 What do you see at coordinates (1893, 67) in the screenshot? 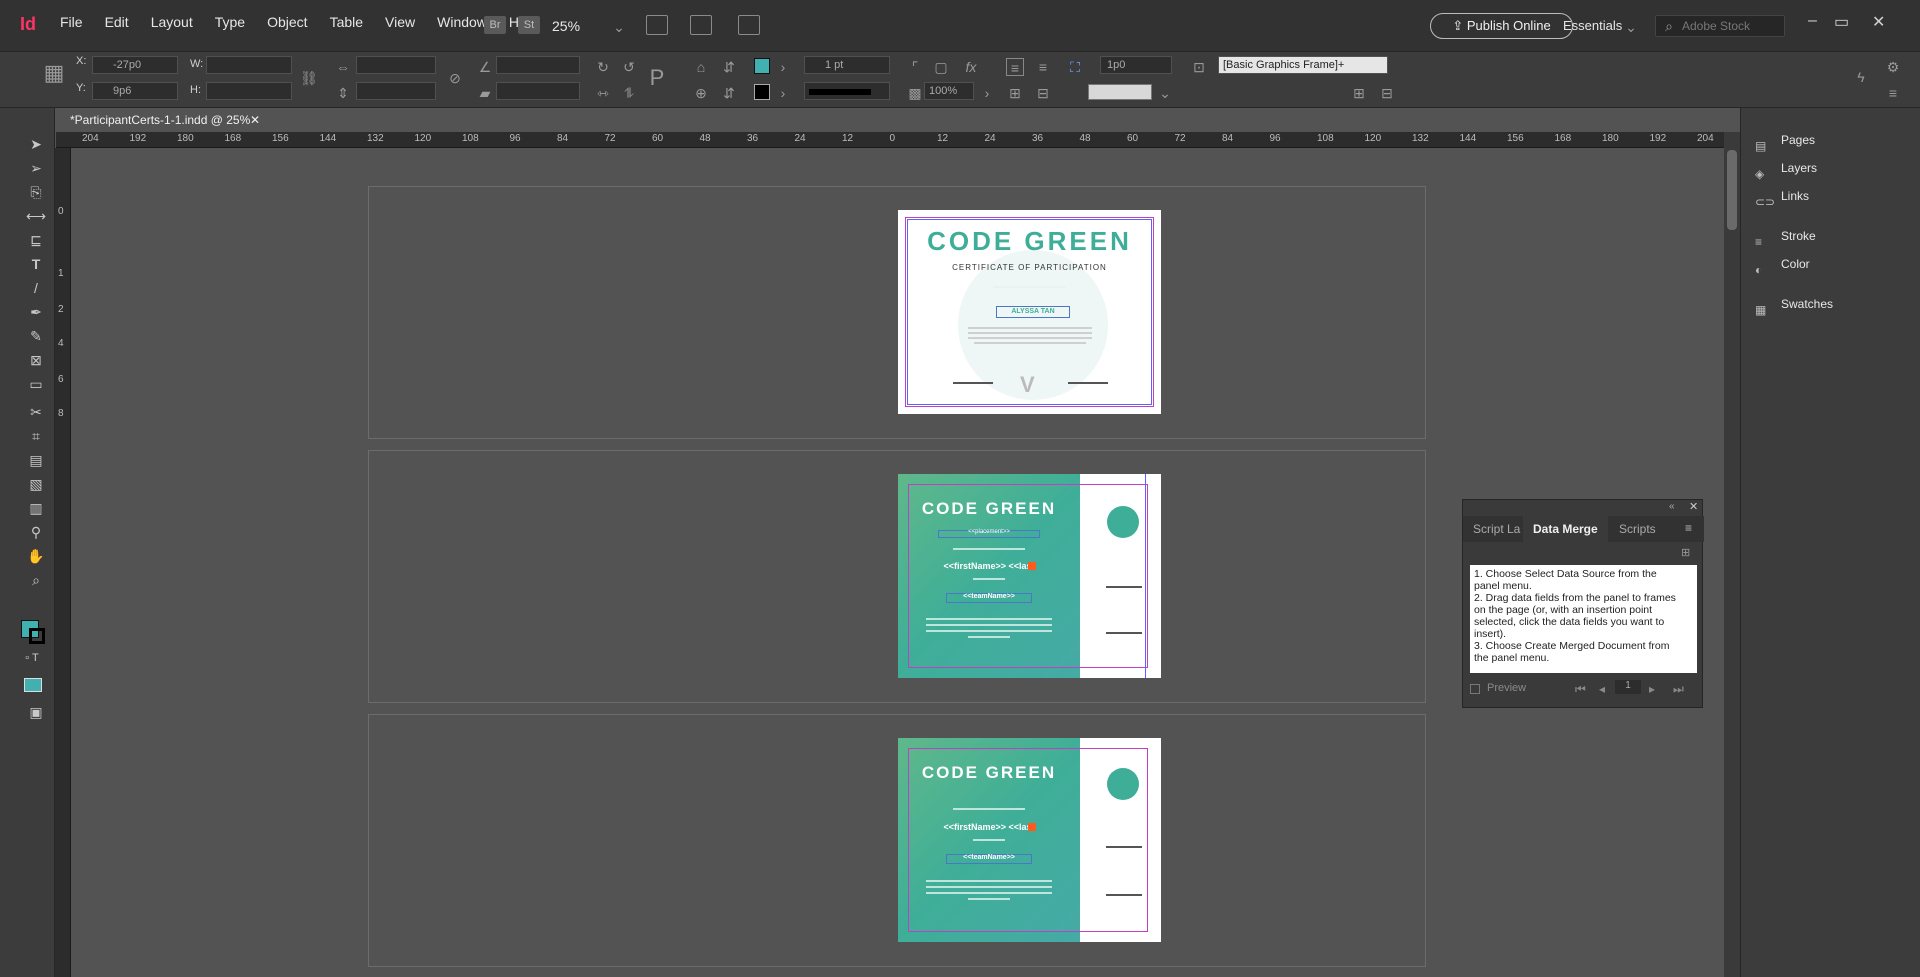
I see `gear-icon: ⚙` at bounding box center [1893, 67].